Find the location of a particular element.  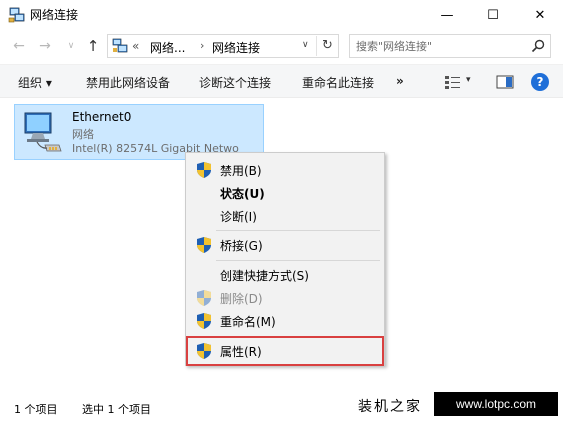

adapter-type: 网络 is located at coordinates (83, 134).